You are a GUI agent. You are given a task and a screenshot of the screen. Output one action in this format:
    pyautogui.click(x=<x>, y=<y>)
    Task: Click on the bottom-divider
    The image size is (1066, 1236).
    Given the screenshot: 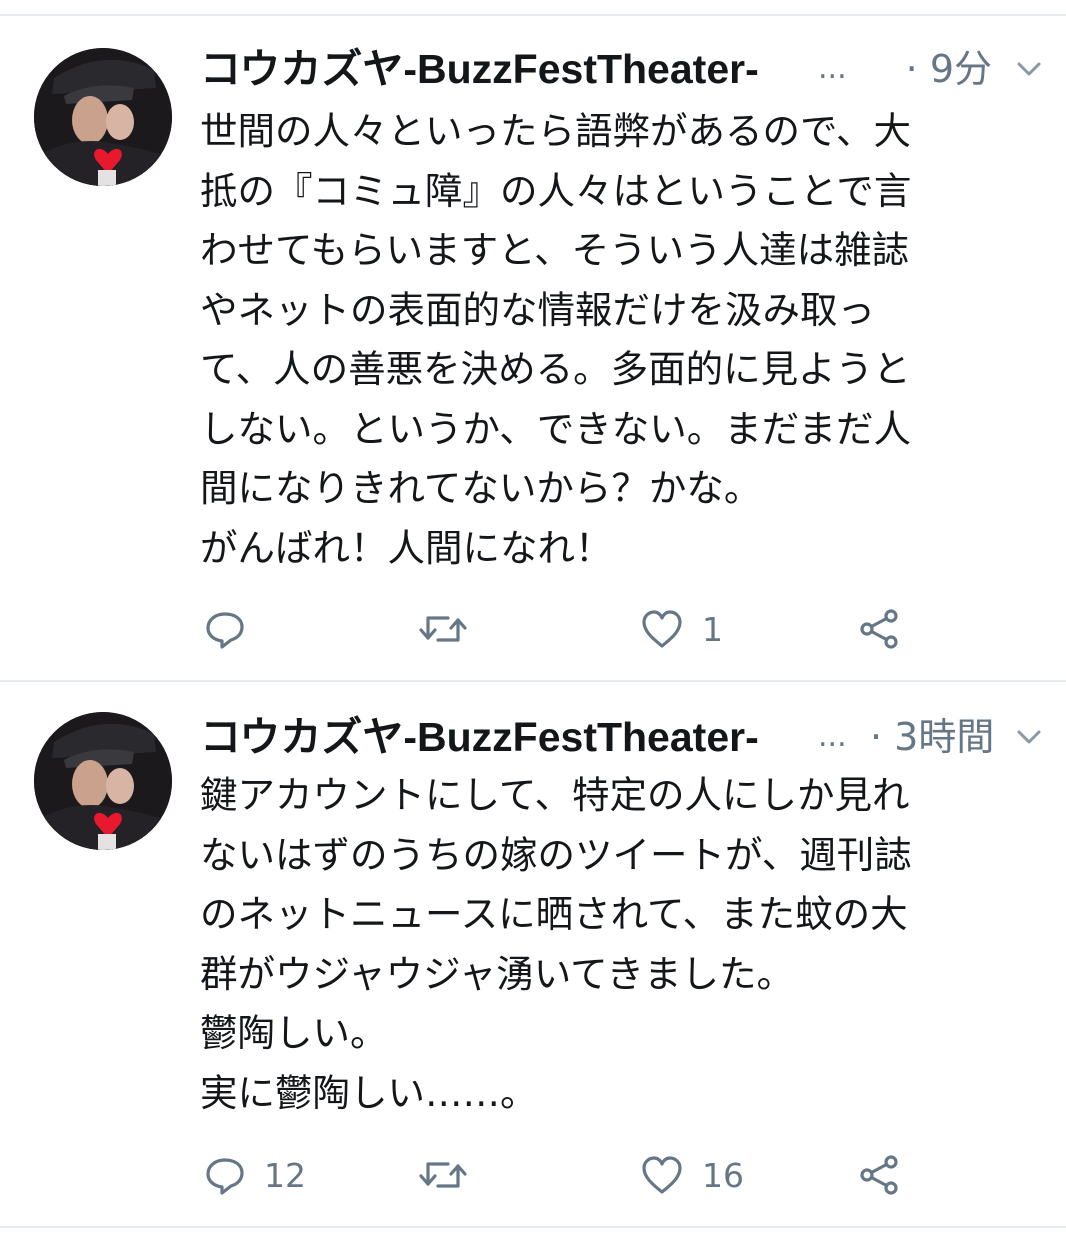 What is the action you would take?
    pyautogui.click(x=533, y=1227)
    